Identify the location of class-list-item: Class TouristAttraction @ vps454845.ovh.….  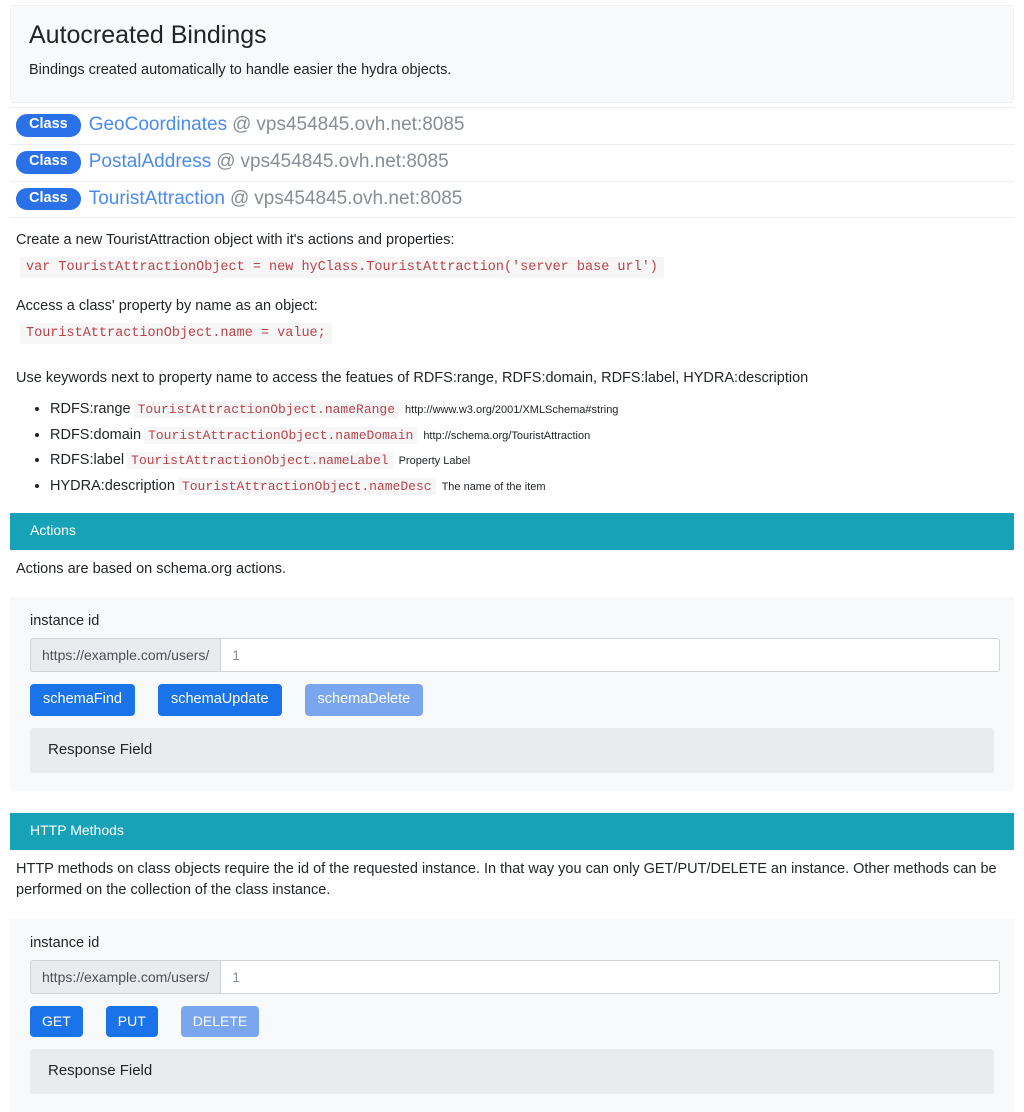
(512, 199).